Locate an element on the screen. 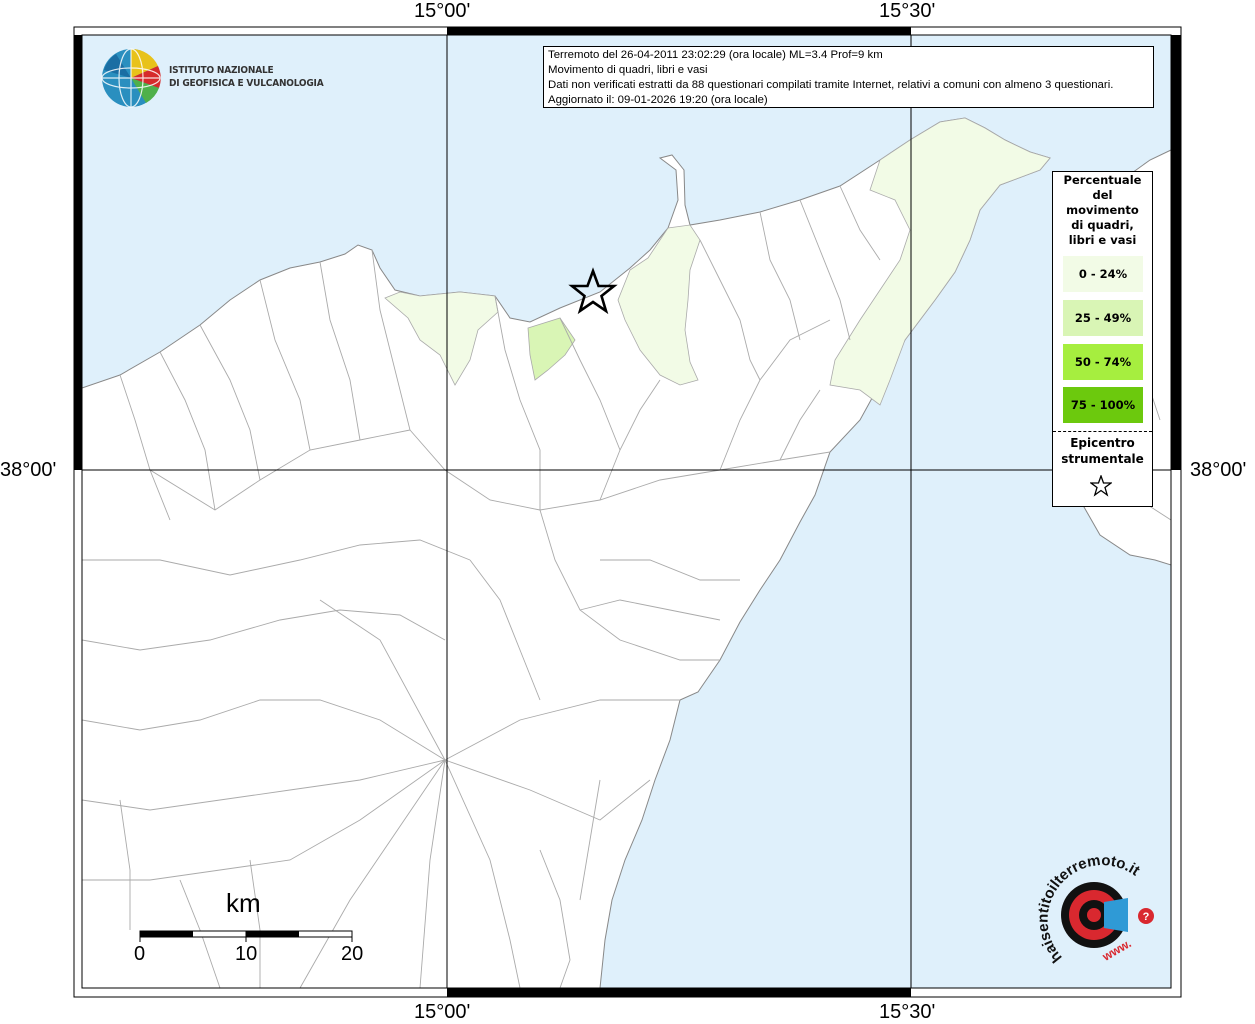 The height and width of the screenshot is (1024, 1255). scale-tick: 20 is located at coordinates (352, 954).